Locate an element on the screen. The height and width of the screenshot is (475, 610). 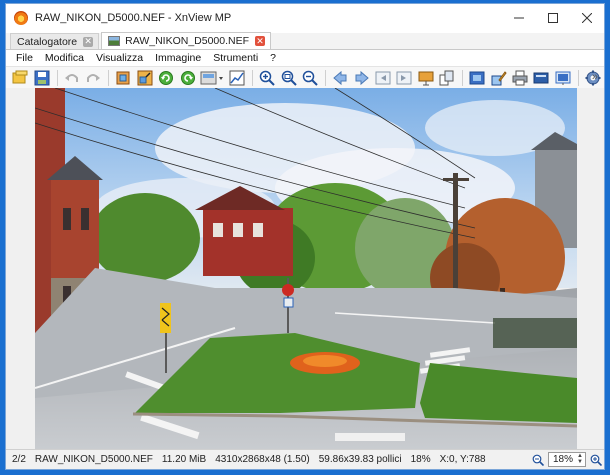
previous-image-button is located at coordinates (340, 78).